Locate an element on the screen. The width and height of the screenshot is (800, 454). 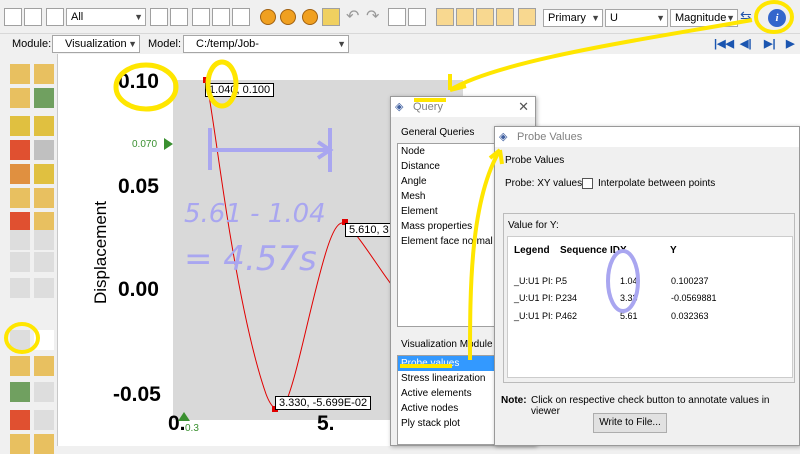
invariant-dropdown: Magnitude ▼ is located at coordinates (704, 18).